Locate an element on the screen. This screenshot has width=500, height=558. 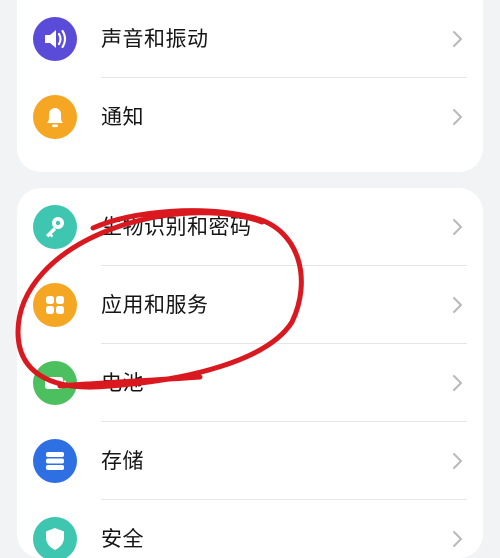
settings-item-biometrics: 生物识别和密码 is located at coordinates (250, 227).